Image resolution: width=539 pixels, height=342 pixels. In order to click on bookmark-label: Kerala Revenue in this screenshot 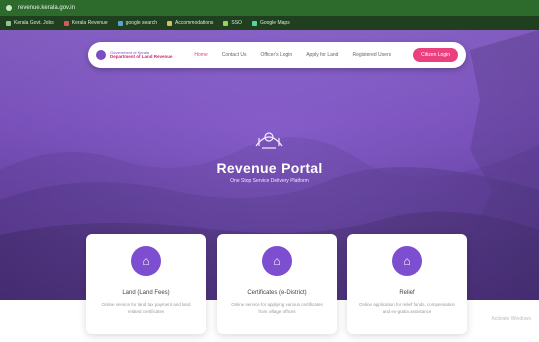, I will do `click(89, 23)`.